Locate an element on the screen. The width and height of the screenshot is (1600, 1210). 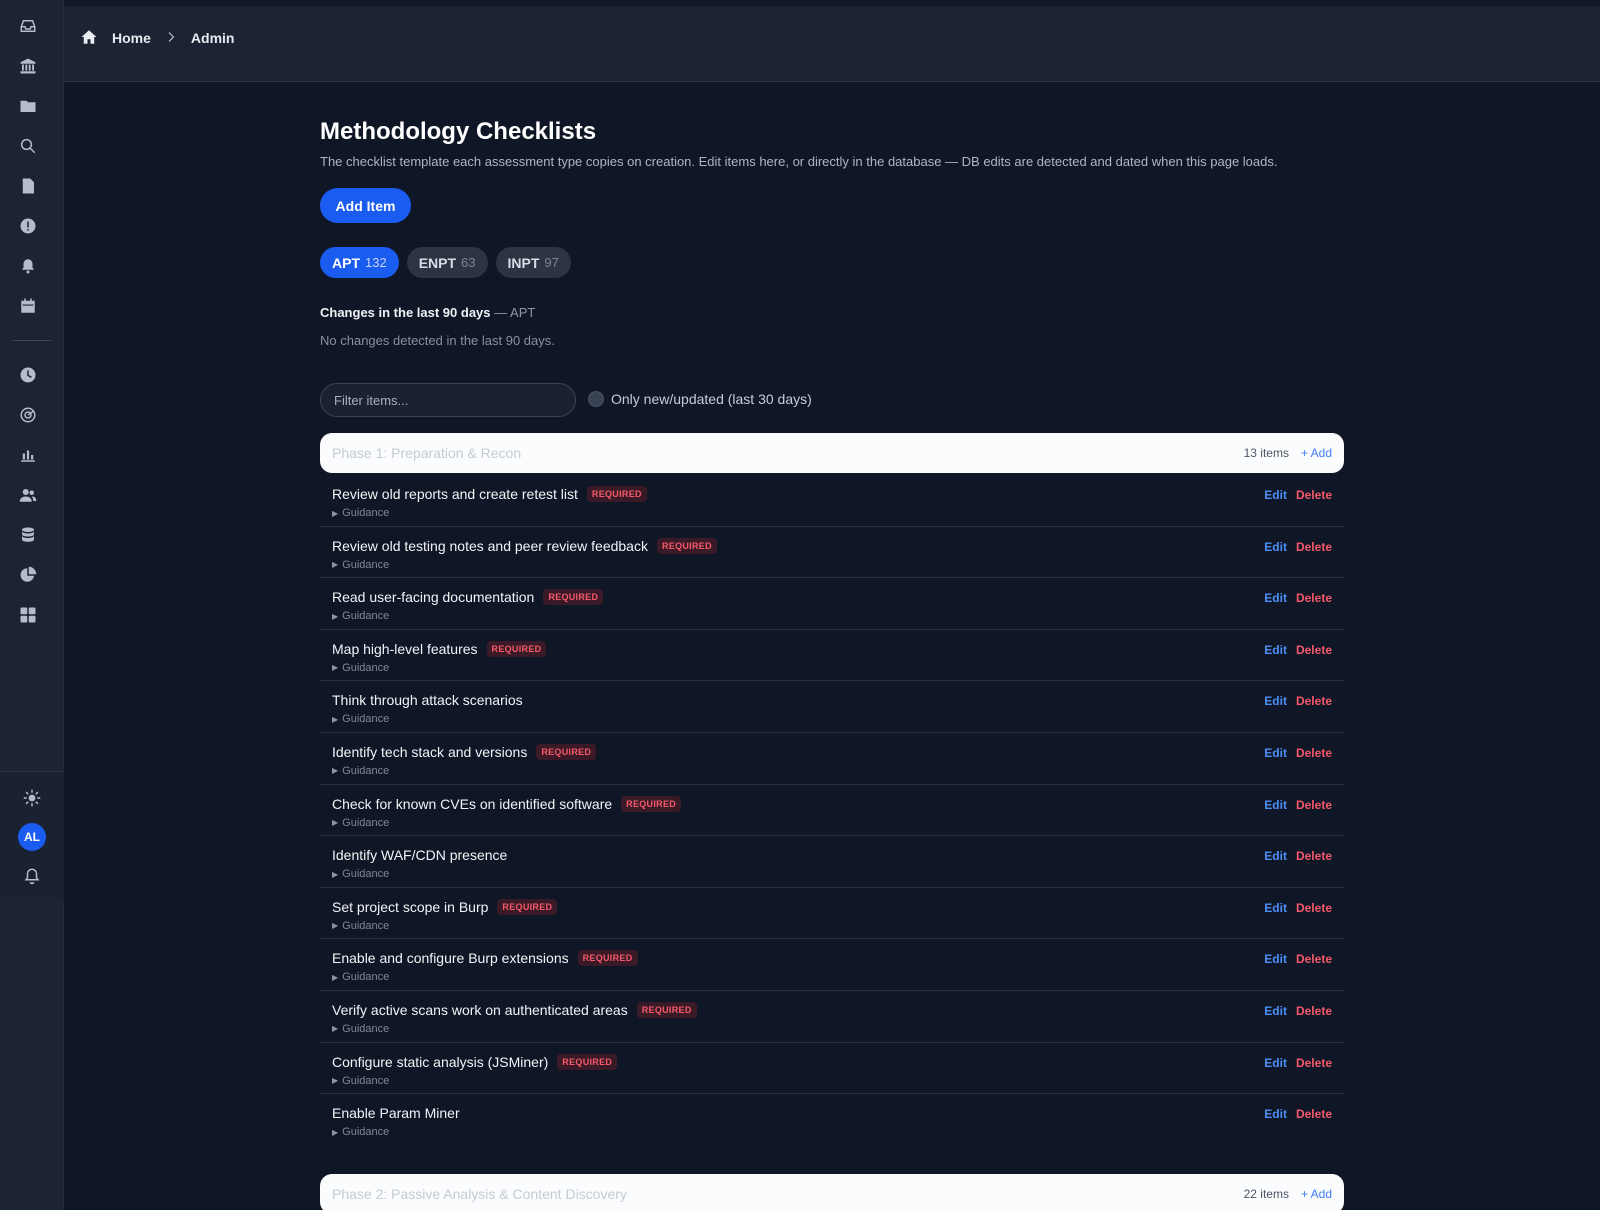
bell-icon is located at coordinates (28, 266).